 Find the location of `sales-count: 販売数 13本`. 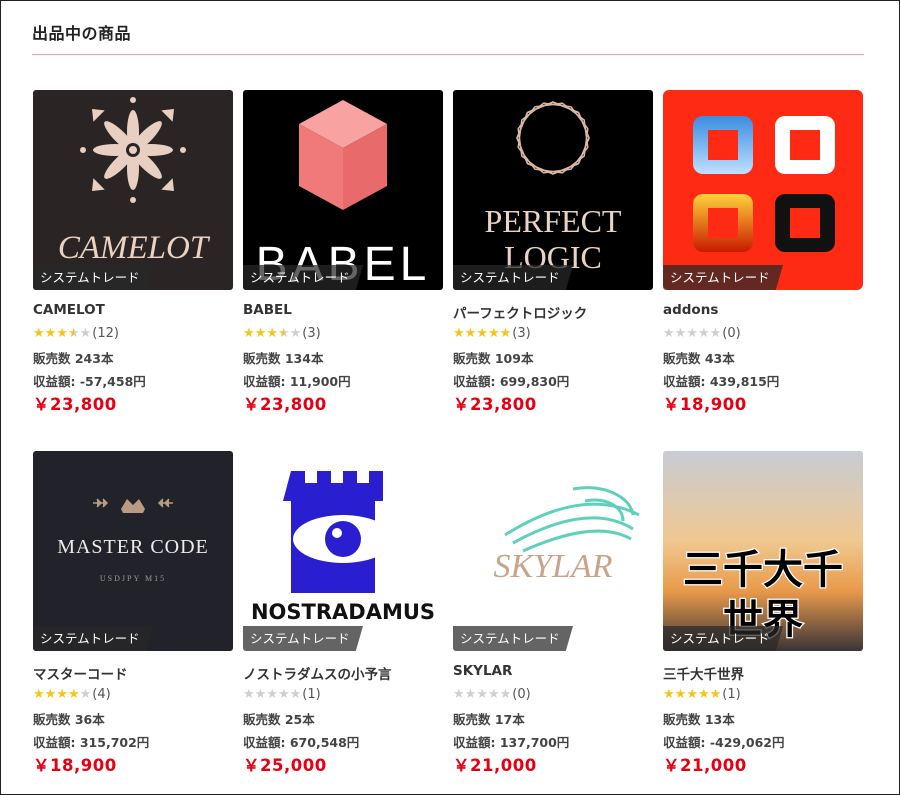

sales-count: 販売数 13本 is located at coordinates (699, 719).